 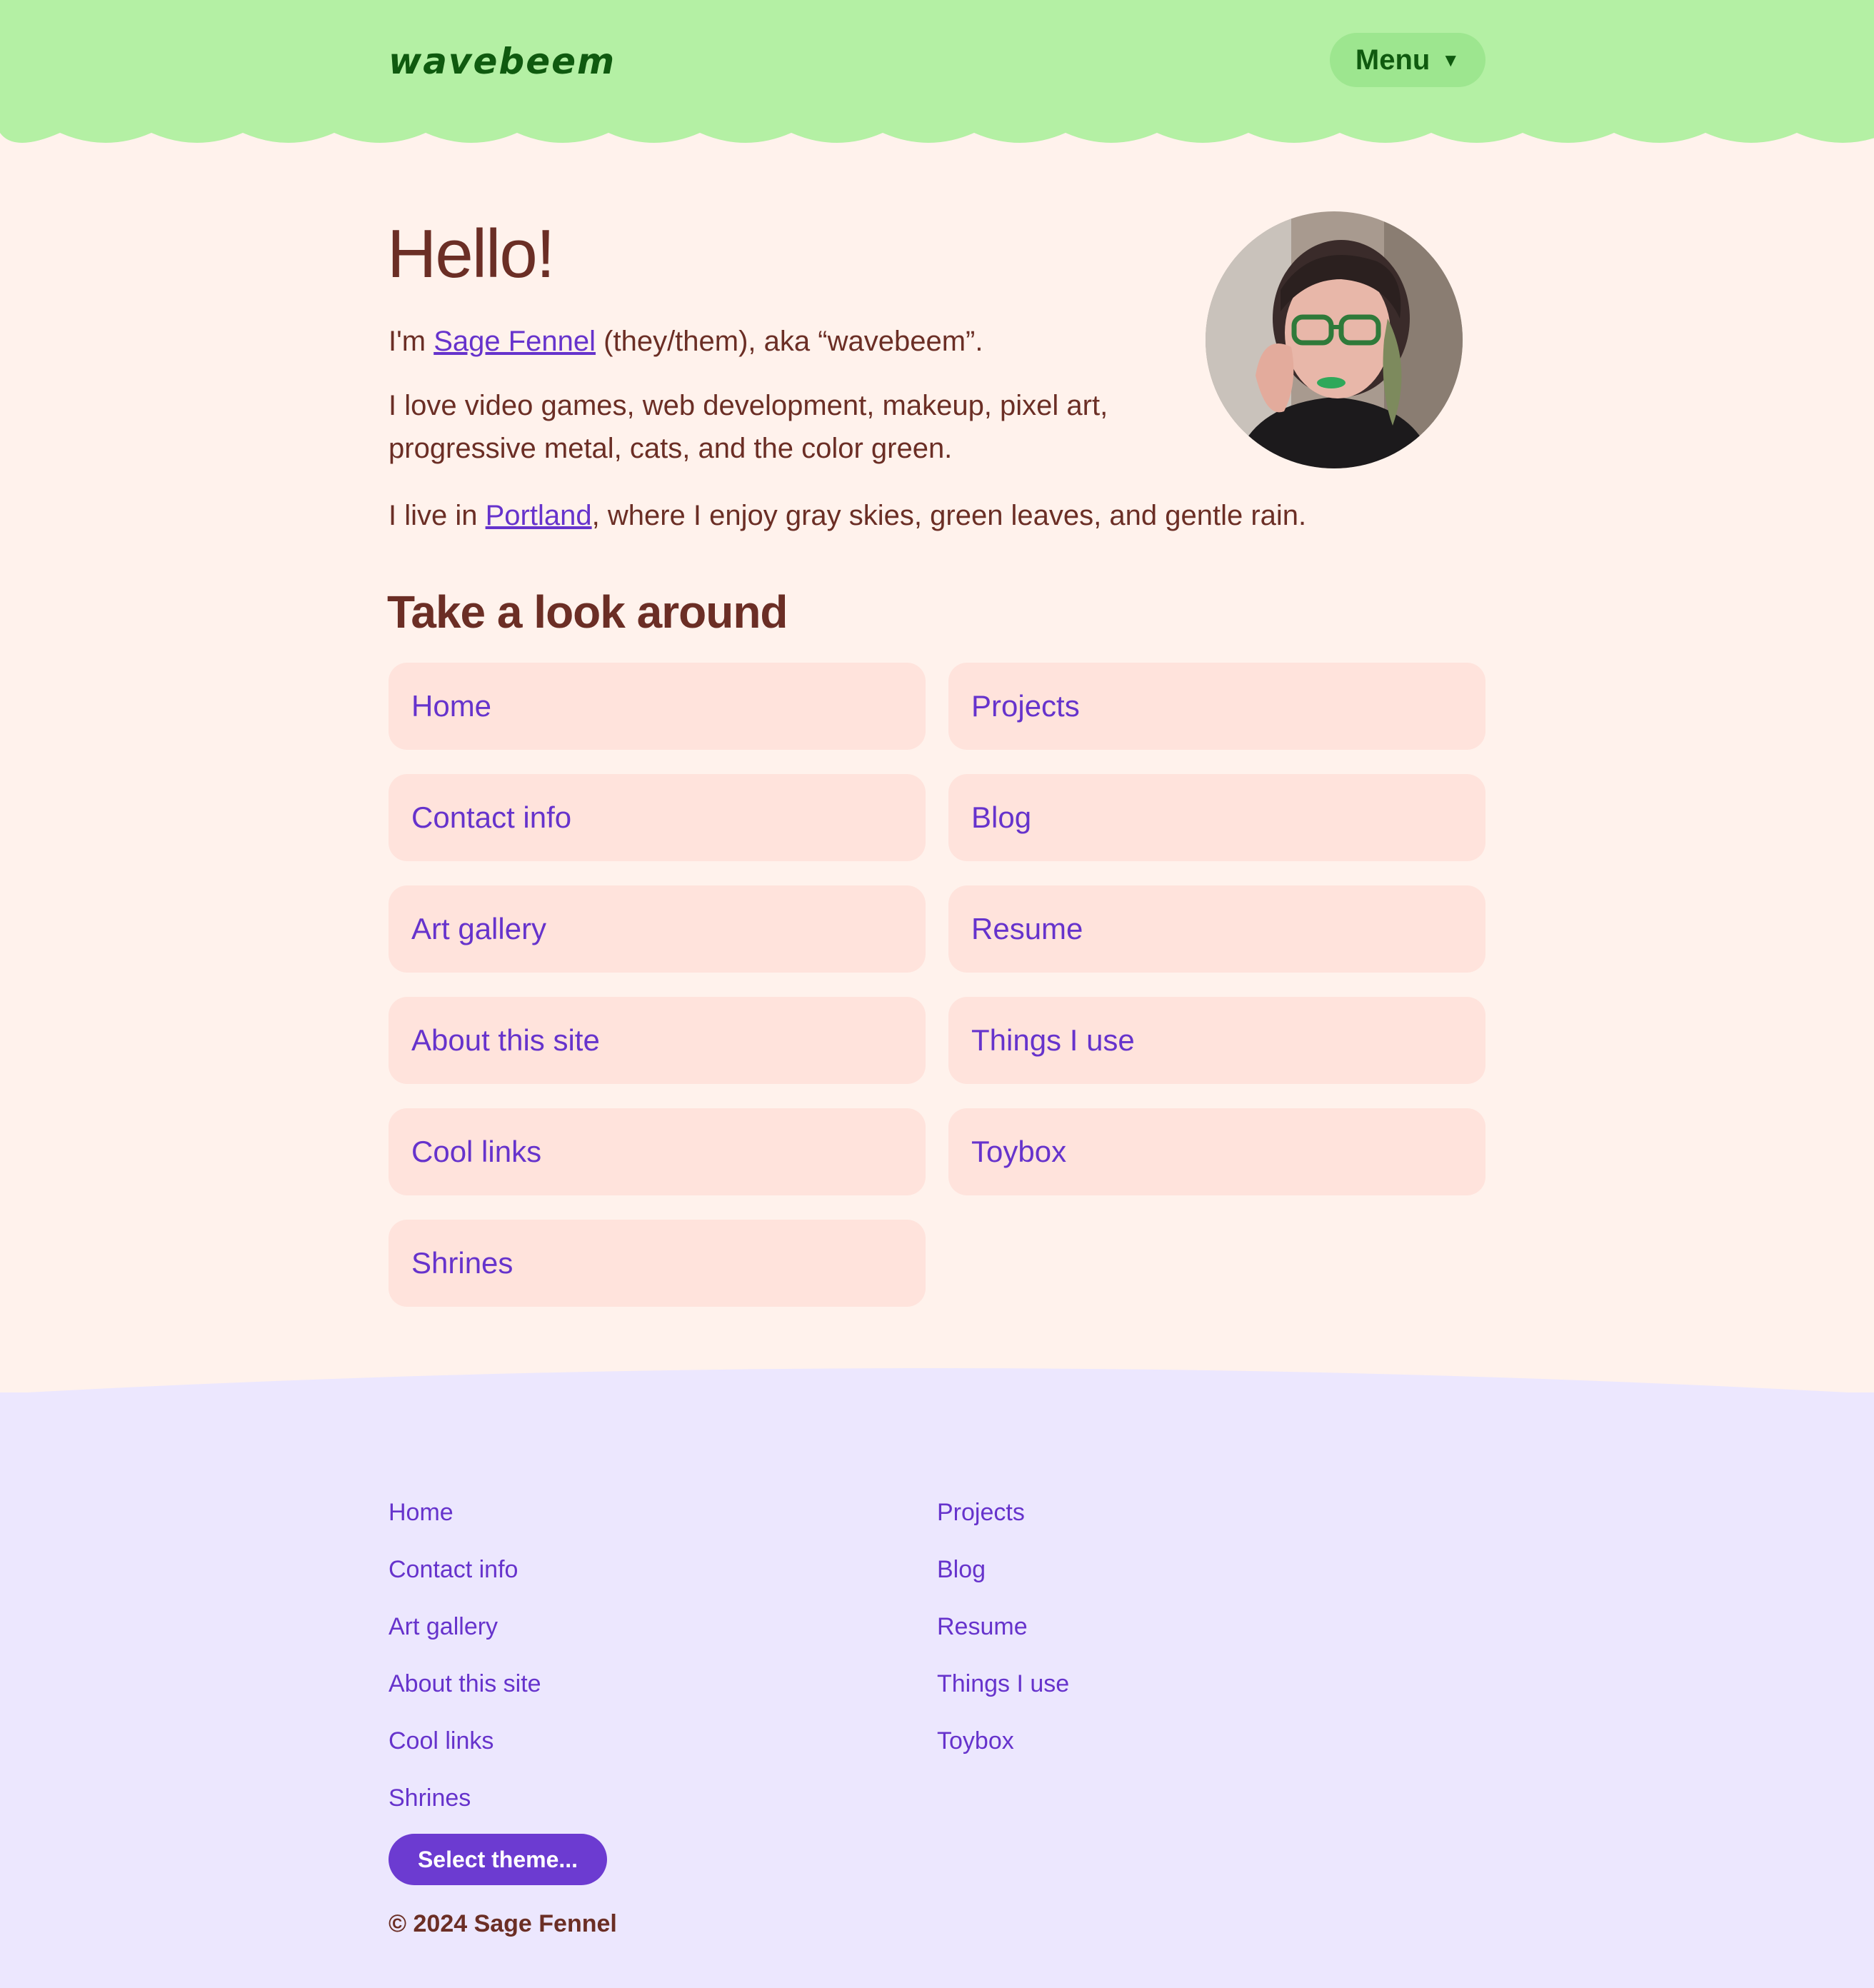 What do you see at coordinates (658, 1151) in the screenshot?
I see `nav-tile-cool-links: Cool links` at bounding box center [658, 1151].